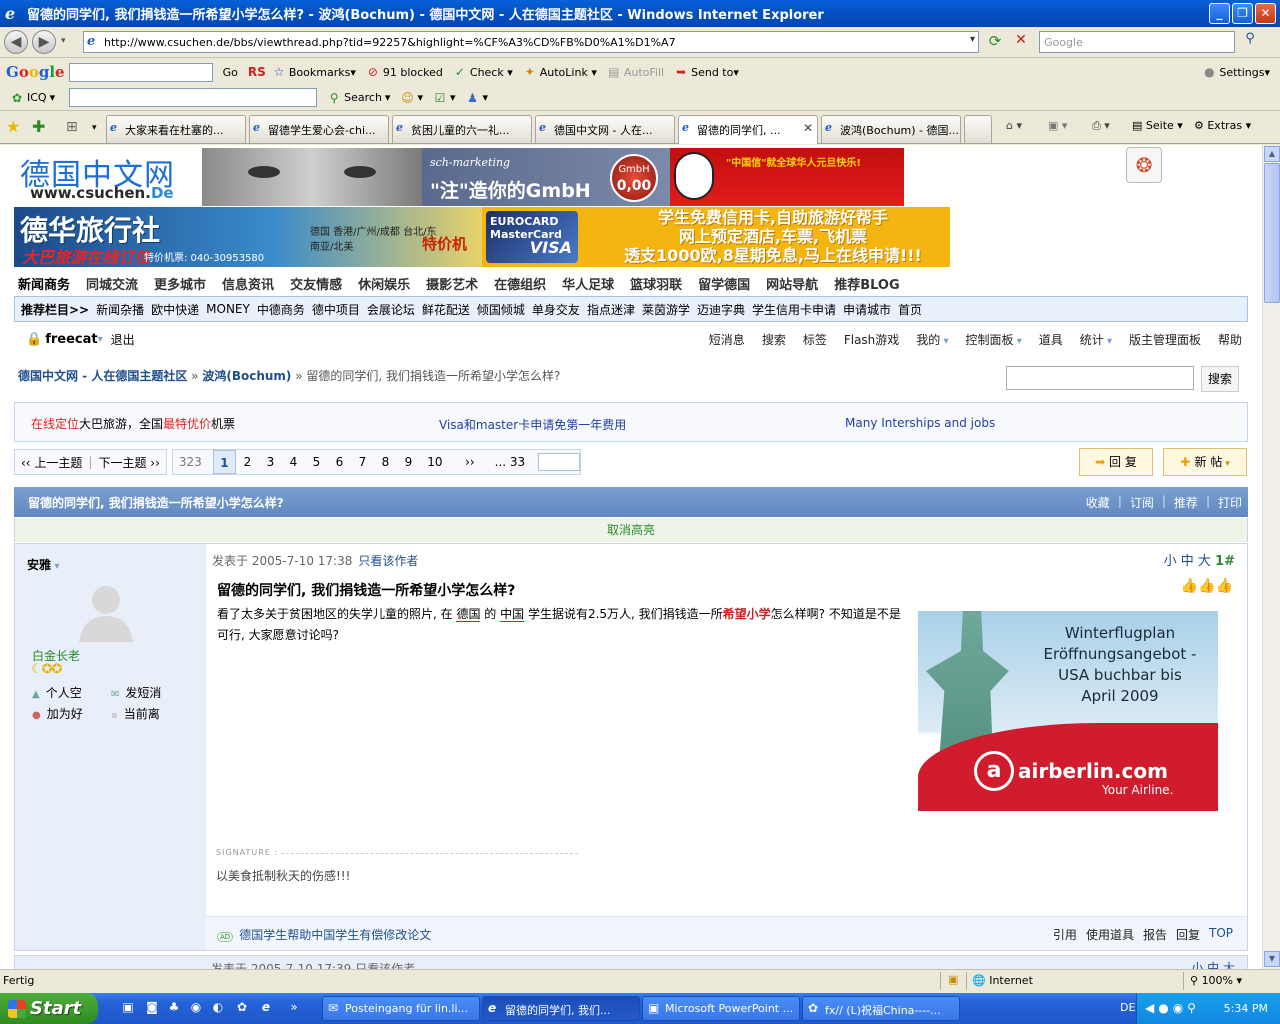 This screenshot has width=1280, height=1024. I want to click on scroll-thumb, so click(1272, 233).